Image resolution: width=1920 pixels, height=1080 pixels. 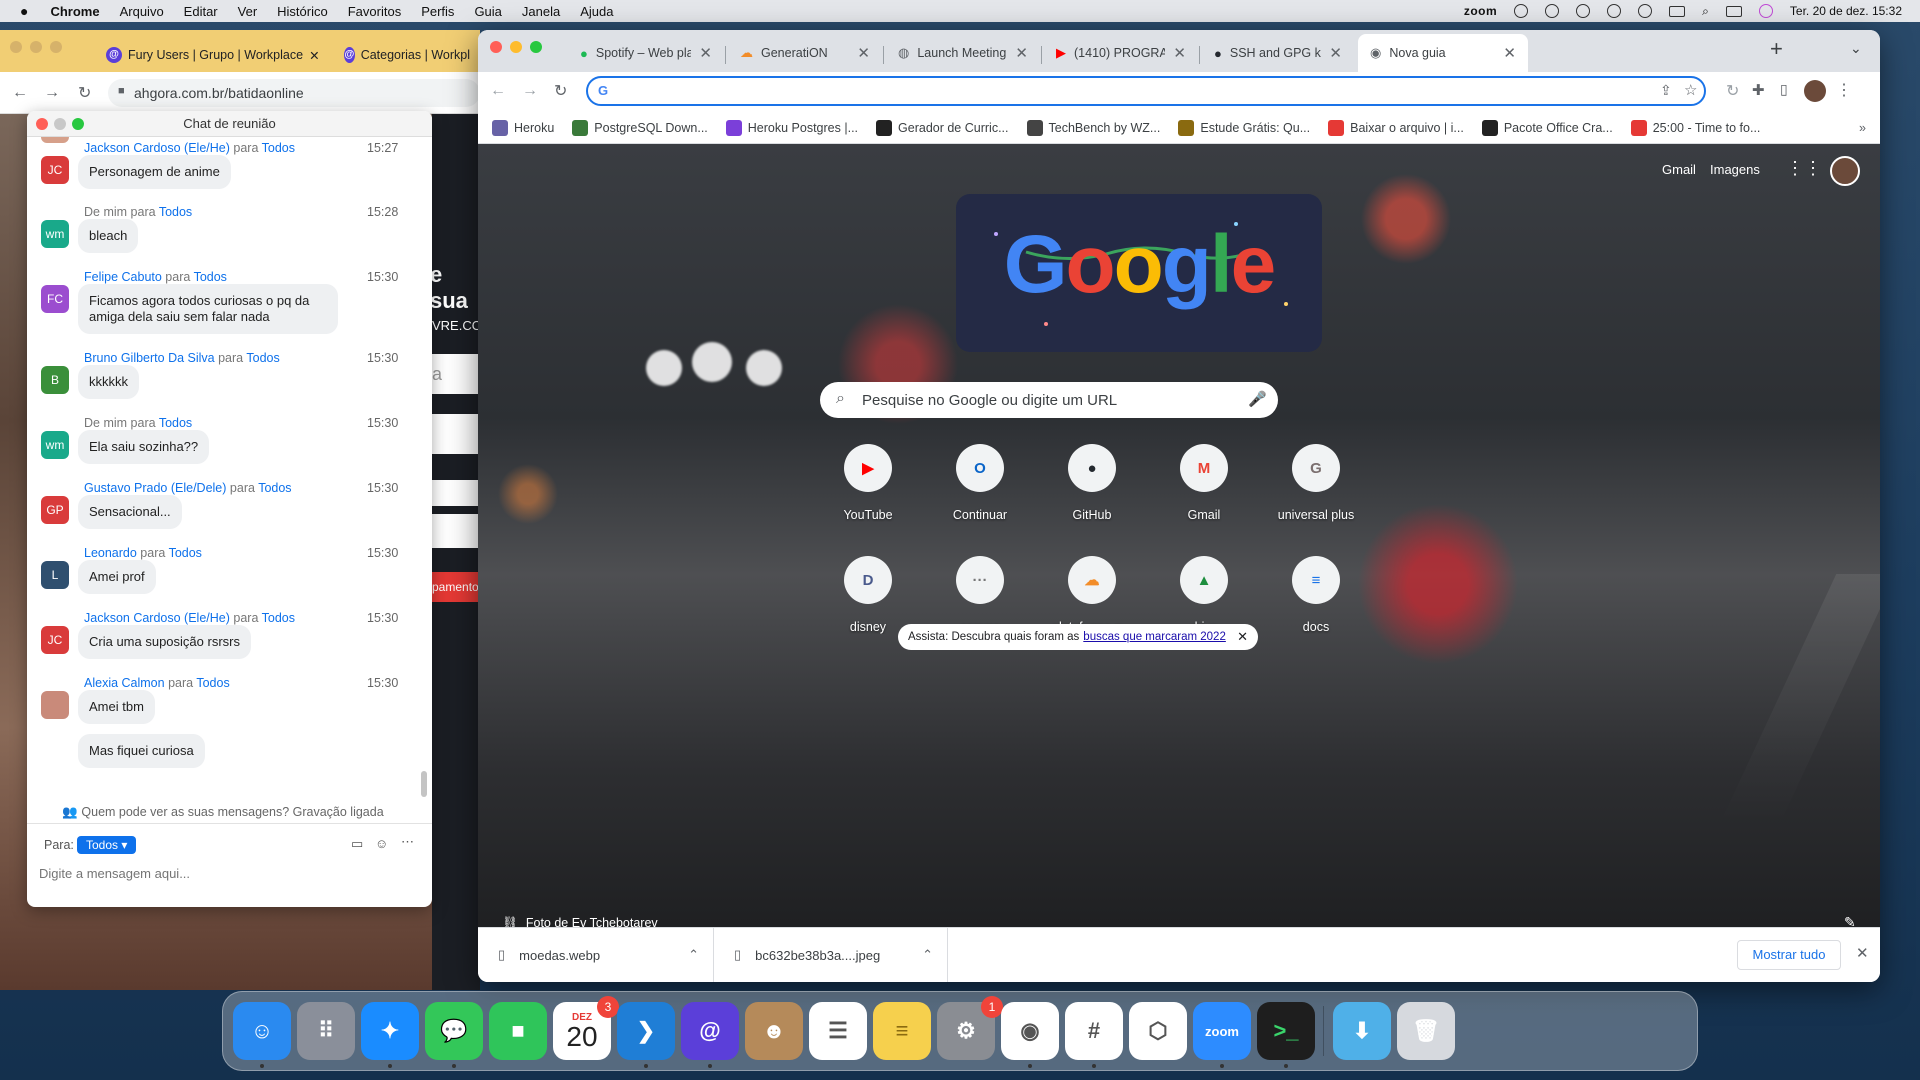 What do you see at coordinates (1666, 90) in the screenshot?
I see `share-icon: ⇪` at bounding box center [1666, 90].